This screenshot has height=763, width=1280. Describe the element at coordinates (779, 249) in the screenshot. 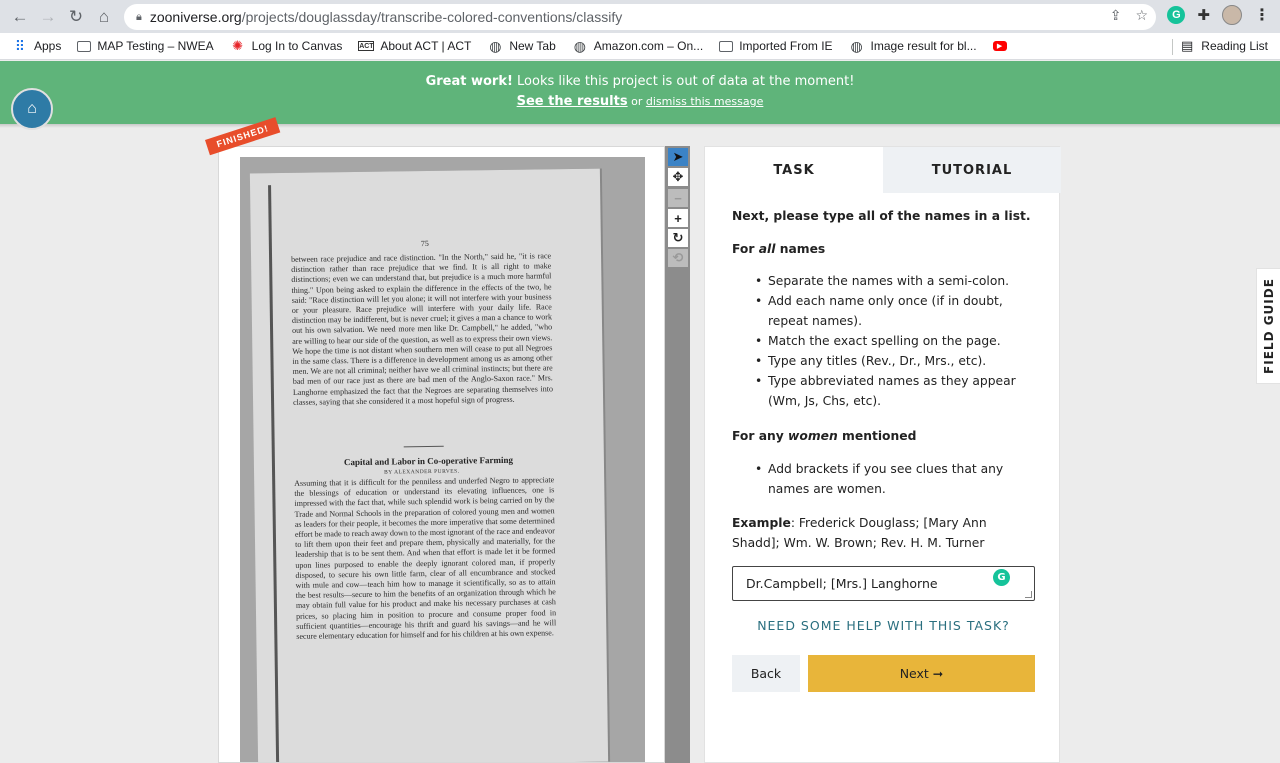

I see `for-all-heading: For all names` at that location.